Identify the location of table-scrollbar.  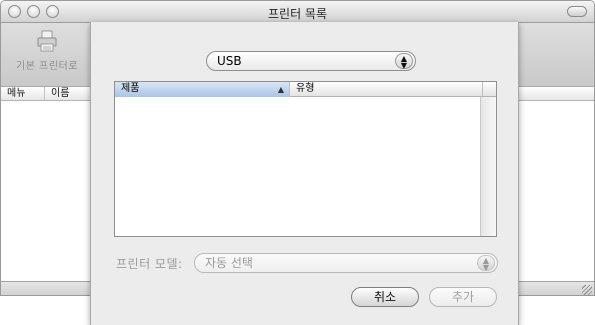
(488, 166).